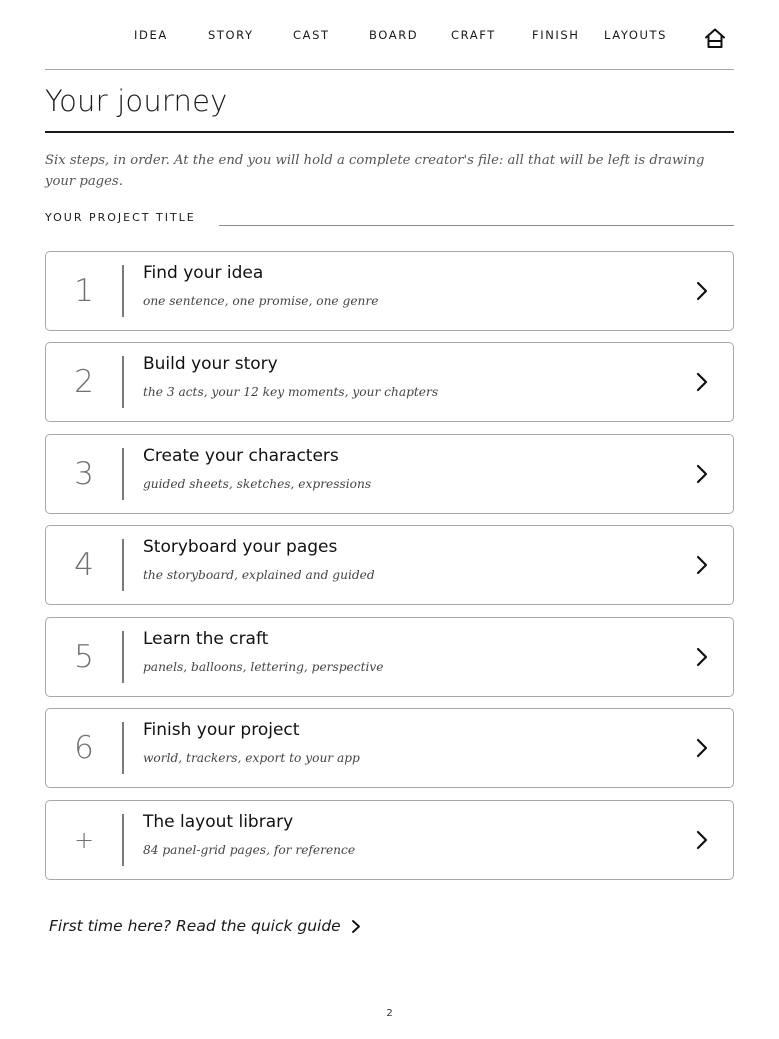  I want to click on step-number: 2, so click(84, 381).